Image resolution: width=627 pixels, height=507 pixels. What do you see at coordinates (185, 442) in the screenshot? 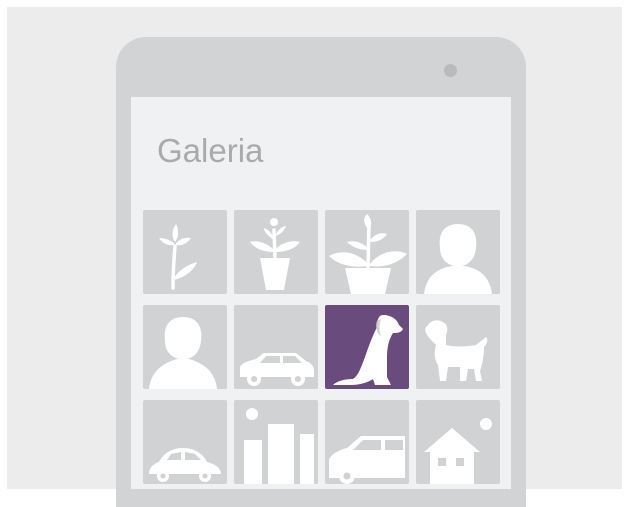
I see `gallery-tile-beetle-car` at bounding box center [185, 442].